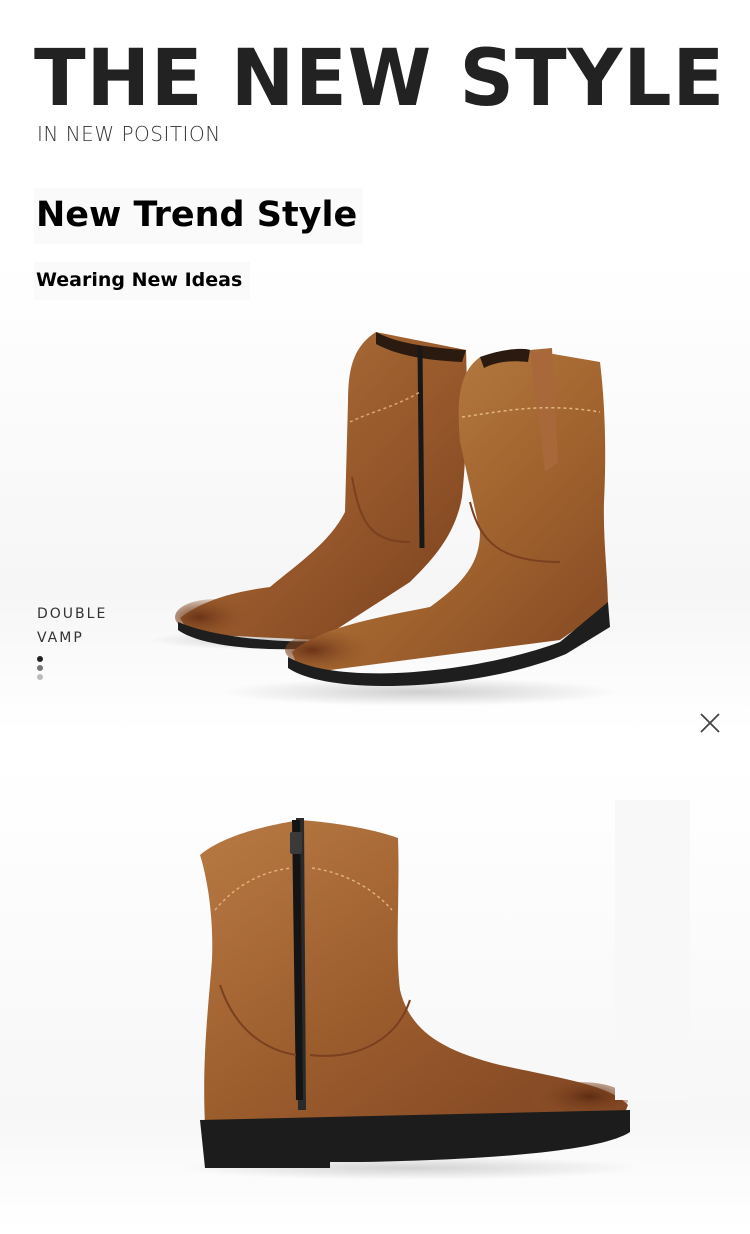  I want to click on carousel-dots, so click(41, 669).